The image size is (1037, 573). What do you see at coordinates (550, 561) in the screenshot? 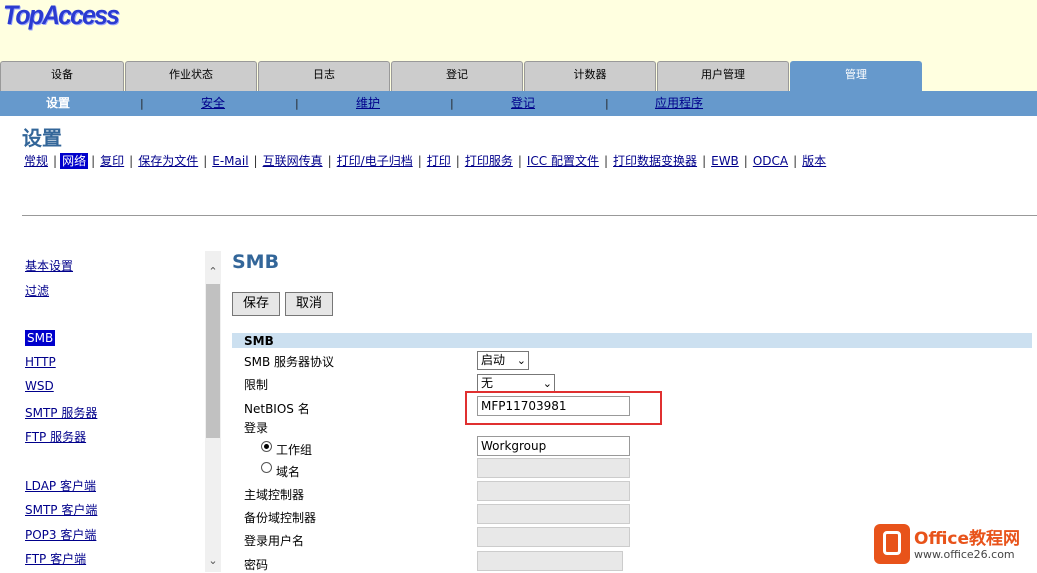
I see `password-input` at bounding box center [550, 561].